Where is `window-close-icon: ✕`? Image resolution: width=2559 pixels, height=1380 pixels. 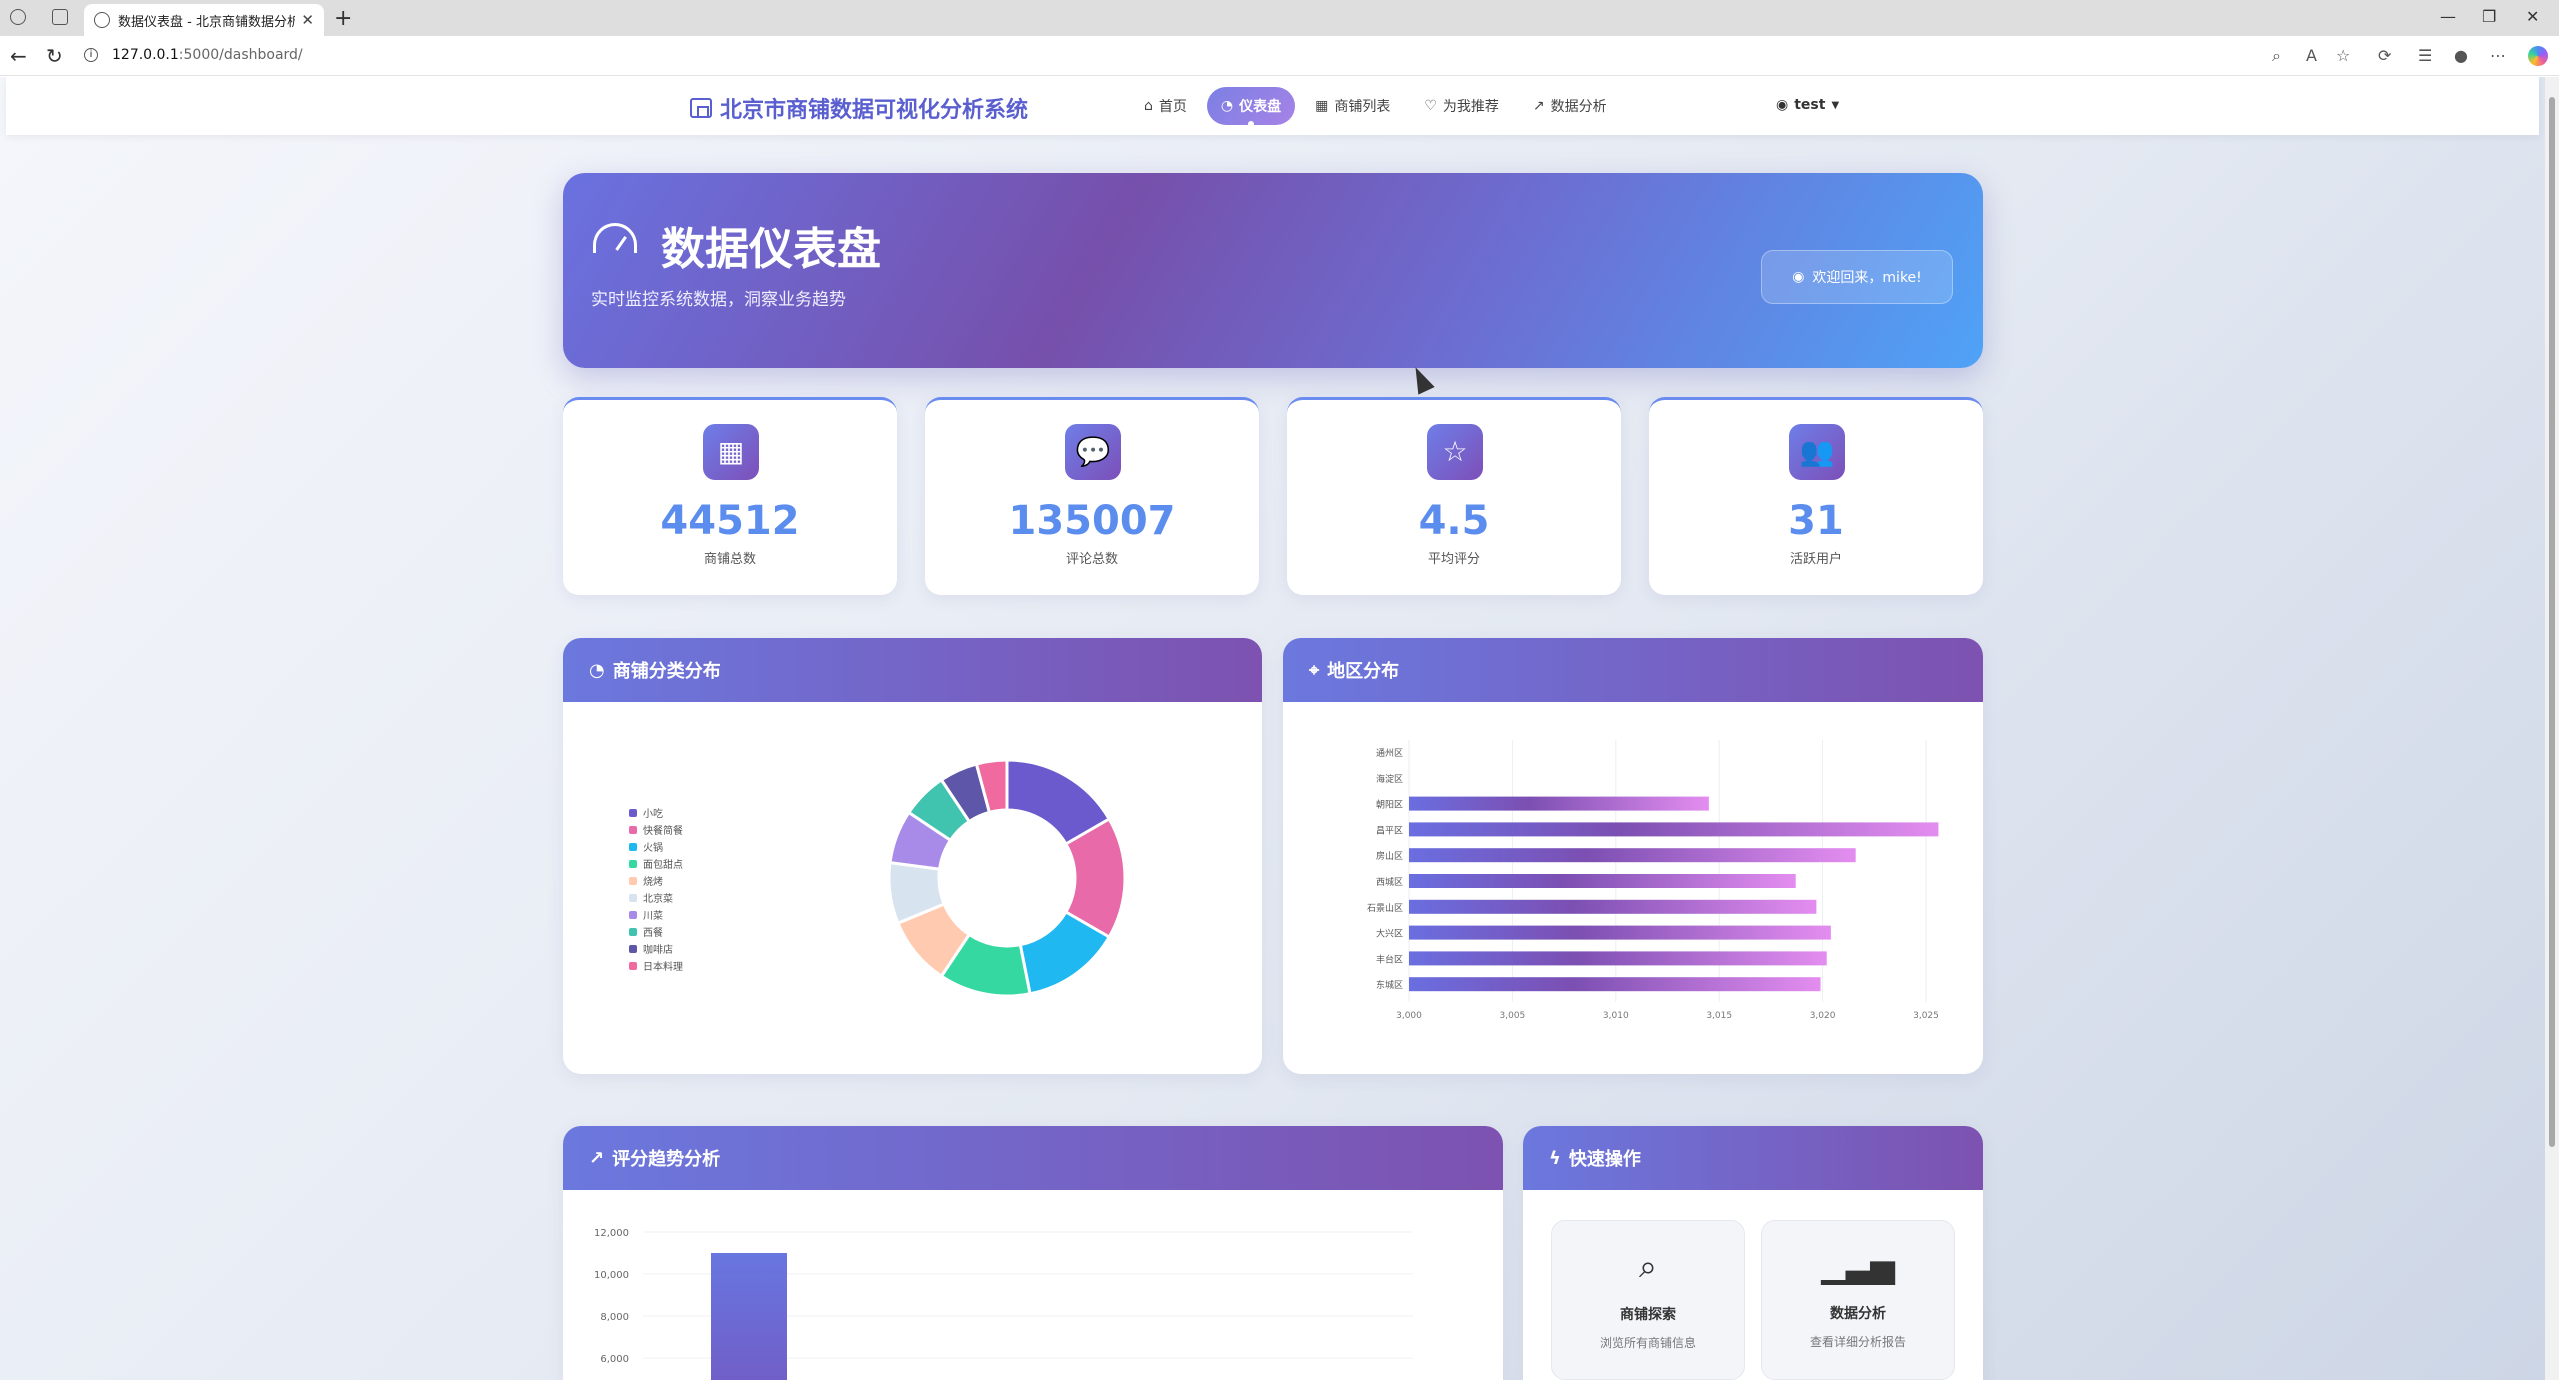 window-close-icon: ✕ is located at coordinates (2532, 16).